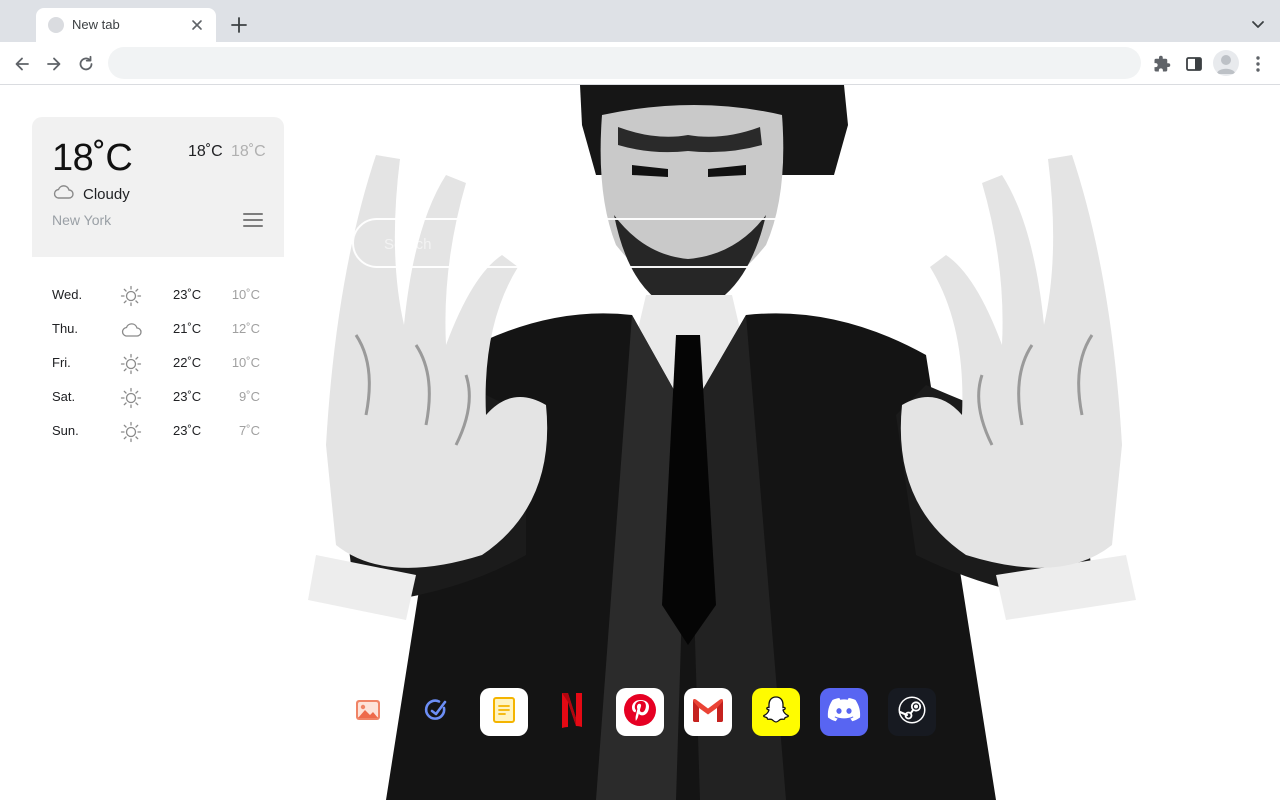 This screenshot has width=1280, height=800. What do you see at coordinates (249, 430) in the screenshot?
I see `forecast-low: 7˚C` at bounding box center [249, 430].